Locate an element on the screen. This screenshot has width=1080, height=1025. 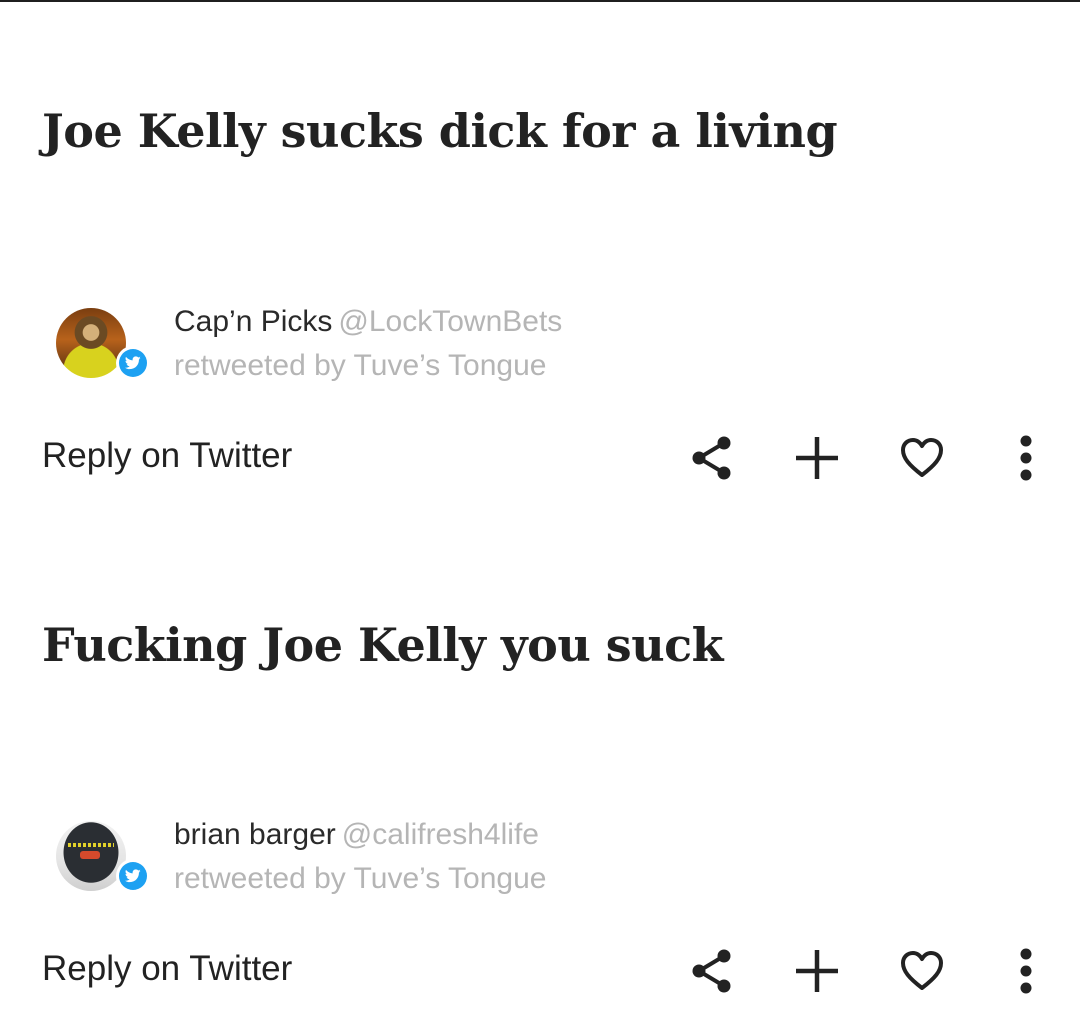
headline: Joe Kelly sucks dick for a living is located at coordinates (440, 131).